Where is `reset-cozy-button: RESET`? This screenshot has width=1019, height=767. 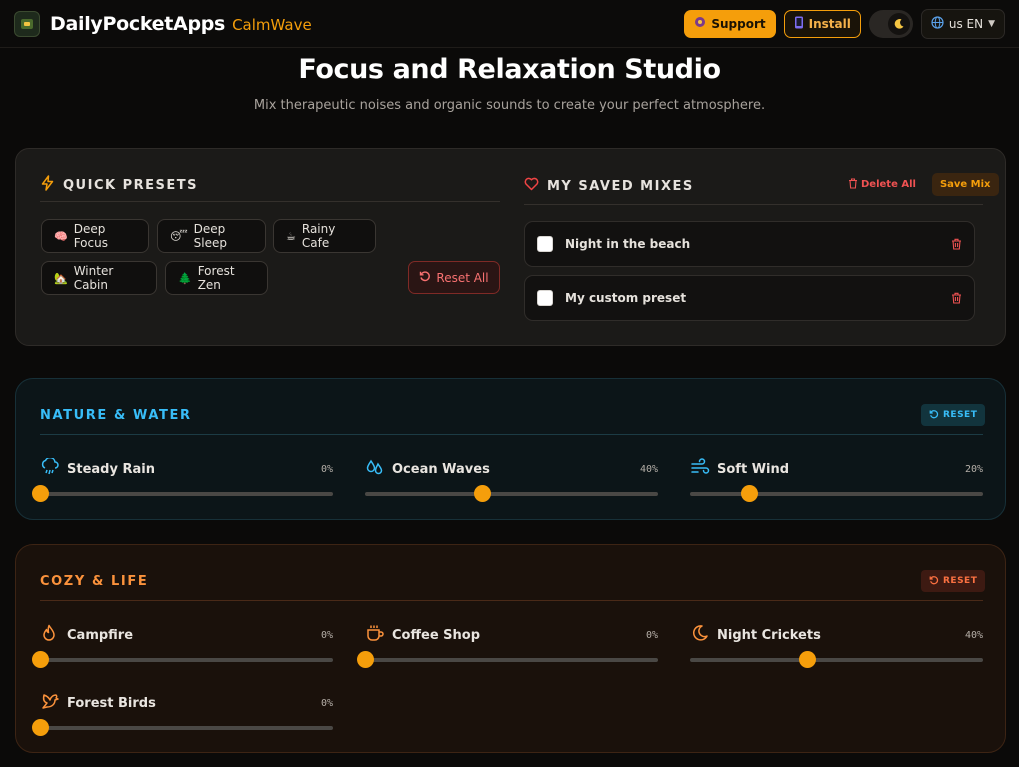
reset-cozy-button: RESET is located at coordinates (953, 581).